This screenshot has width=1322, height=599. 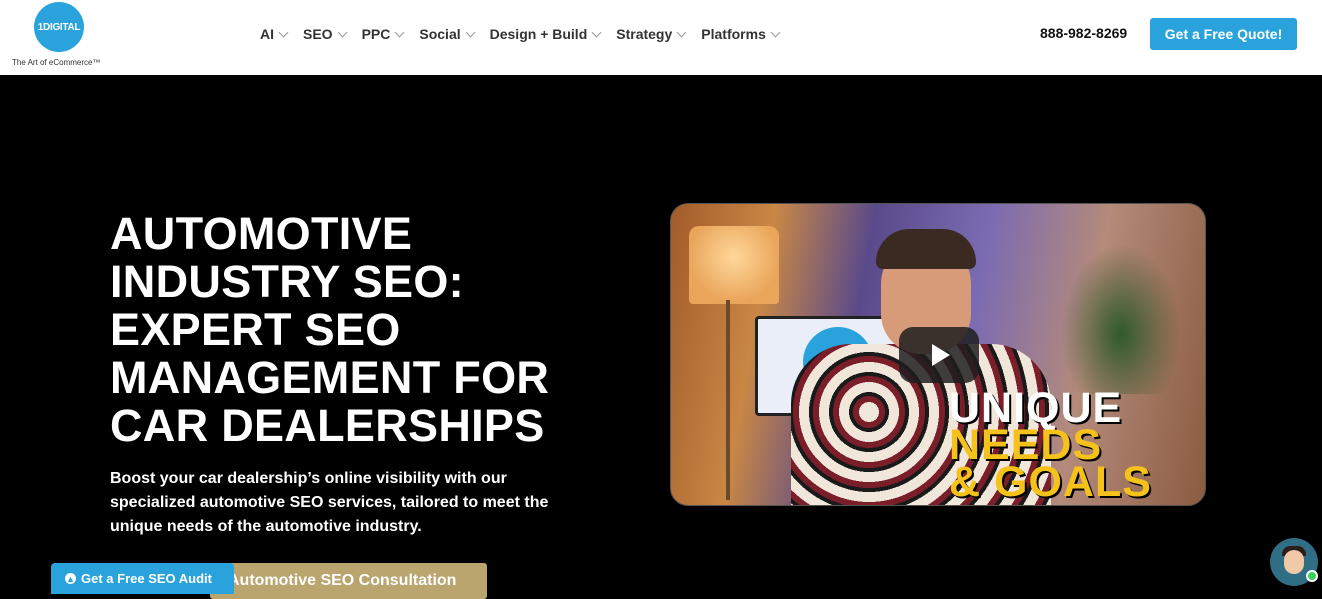 I want to click on play-button, so click(x=939, y=355).